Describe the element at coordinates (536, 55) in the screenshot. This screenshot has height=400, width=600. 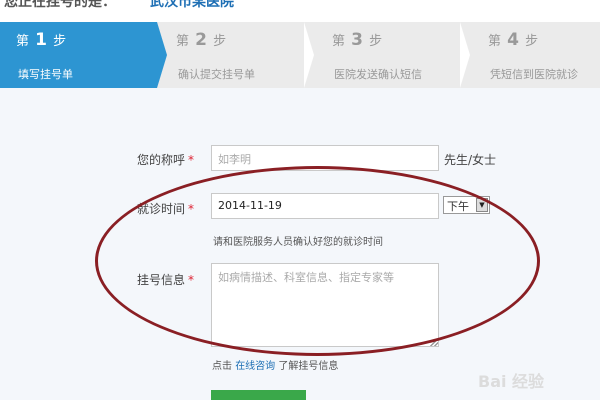
I see `step-4: 第 4 步 凭短信到医院就诊` at that location.